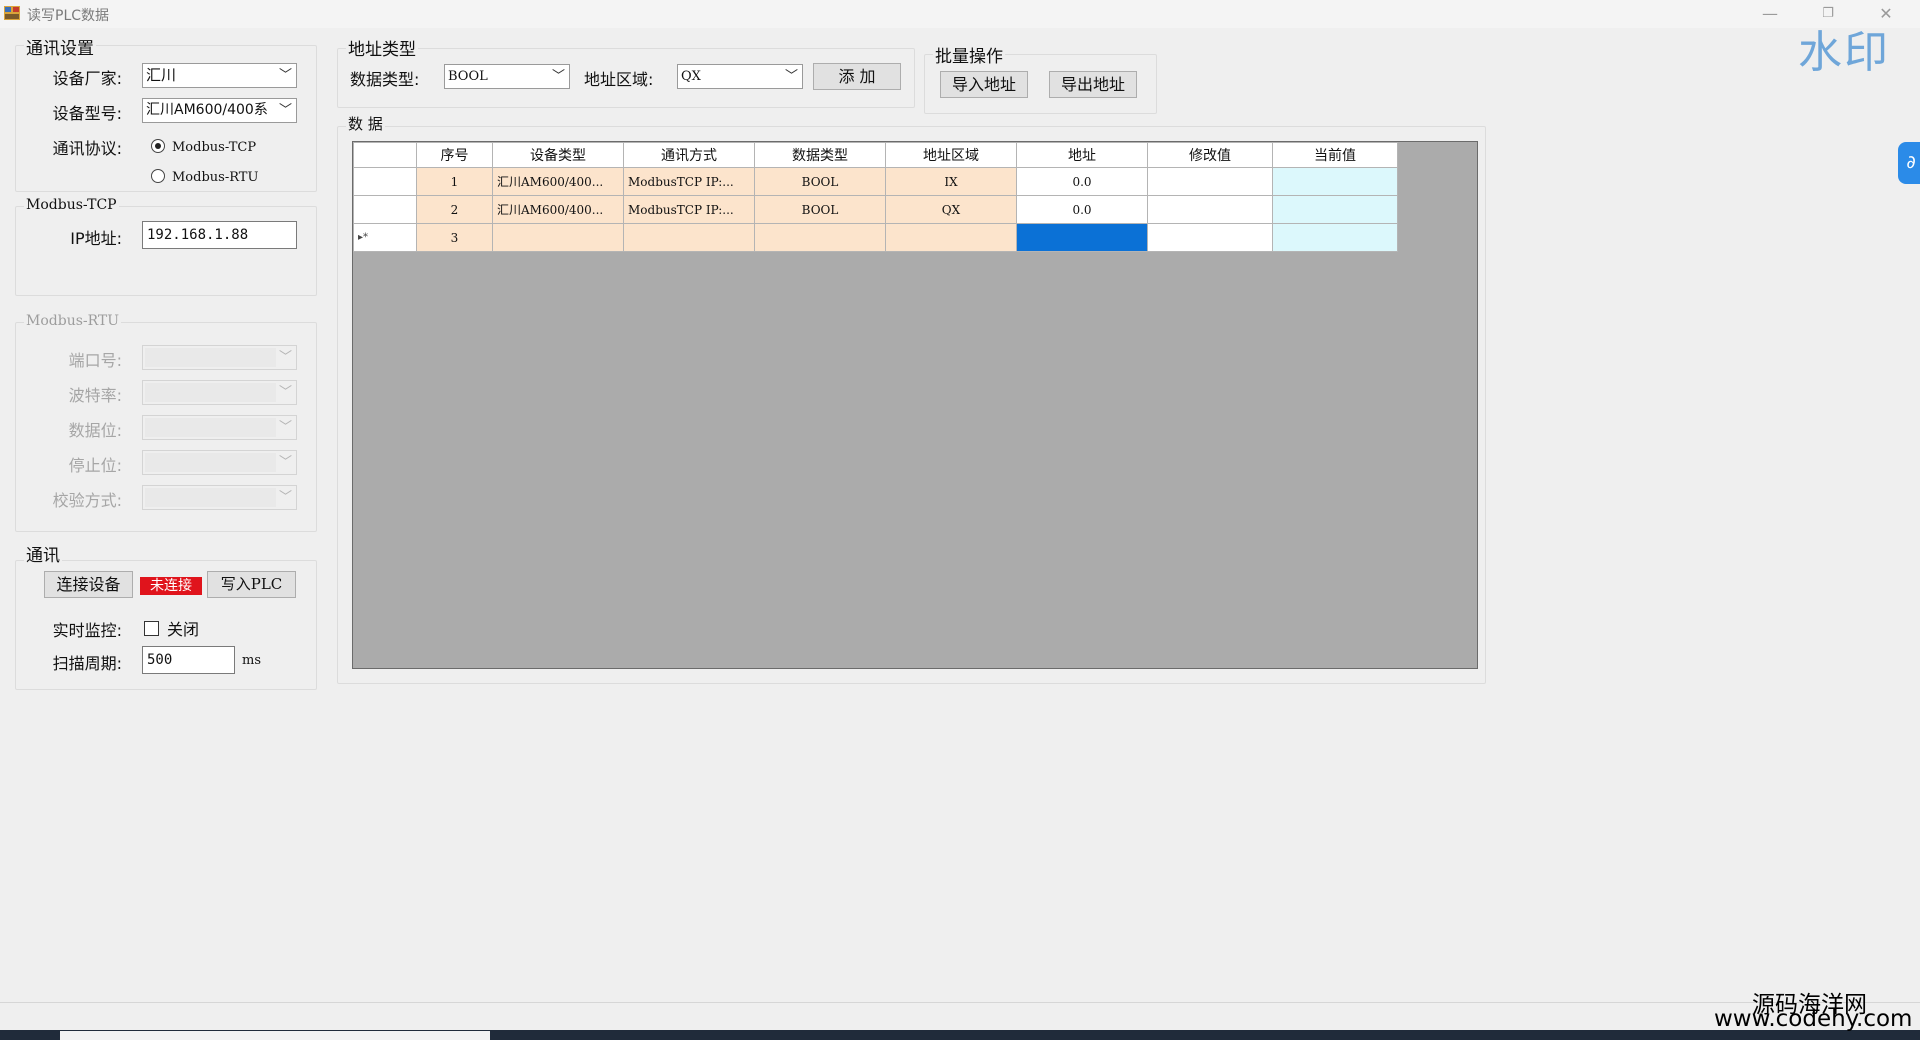 This screenshot has width=1920, height=1040. Describe the element at coordinates (73, 321) in the screenshot. I see `modbus-rtu-title: Modbus-RTU` at that location.